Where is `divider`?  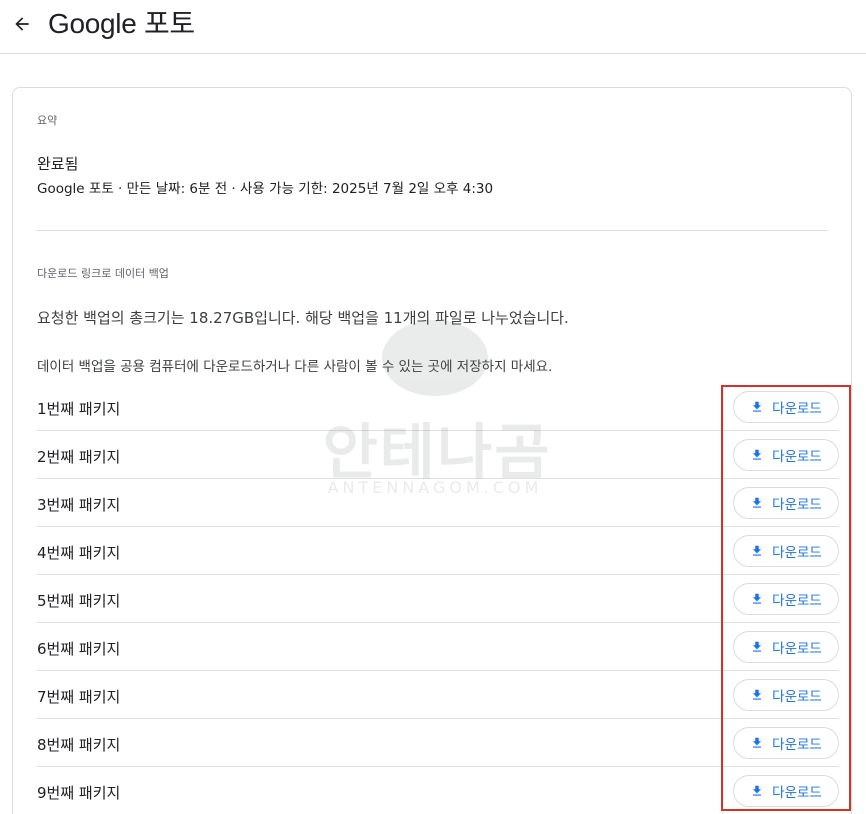
divider is located at coordinates (432, 230).